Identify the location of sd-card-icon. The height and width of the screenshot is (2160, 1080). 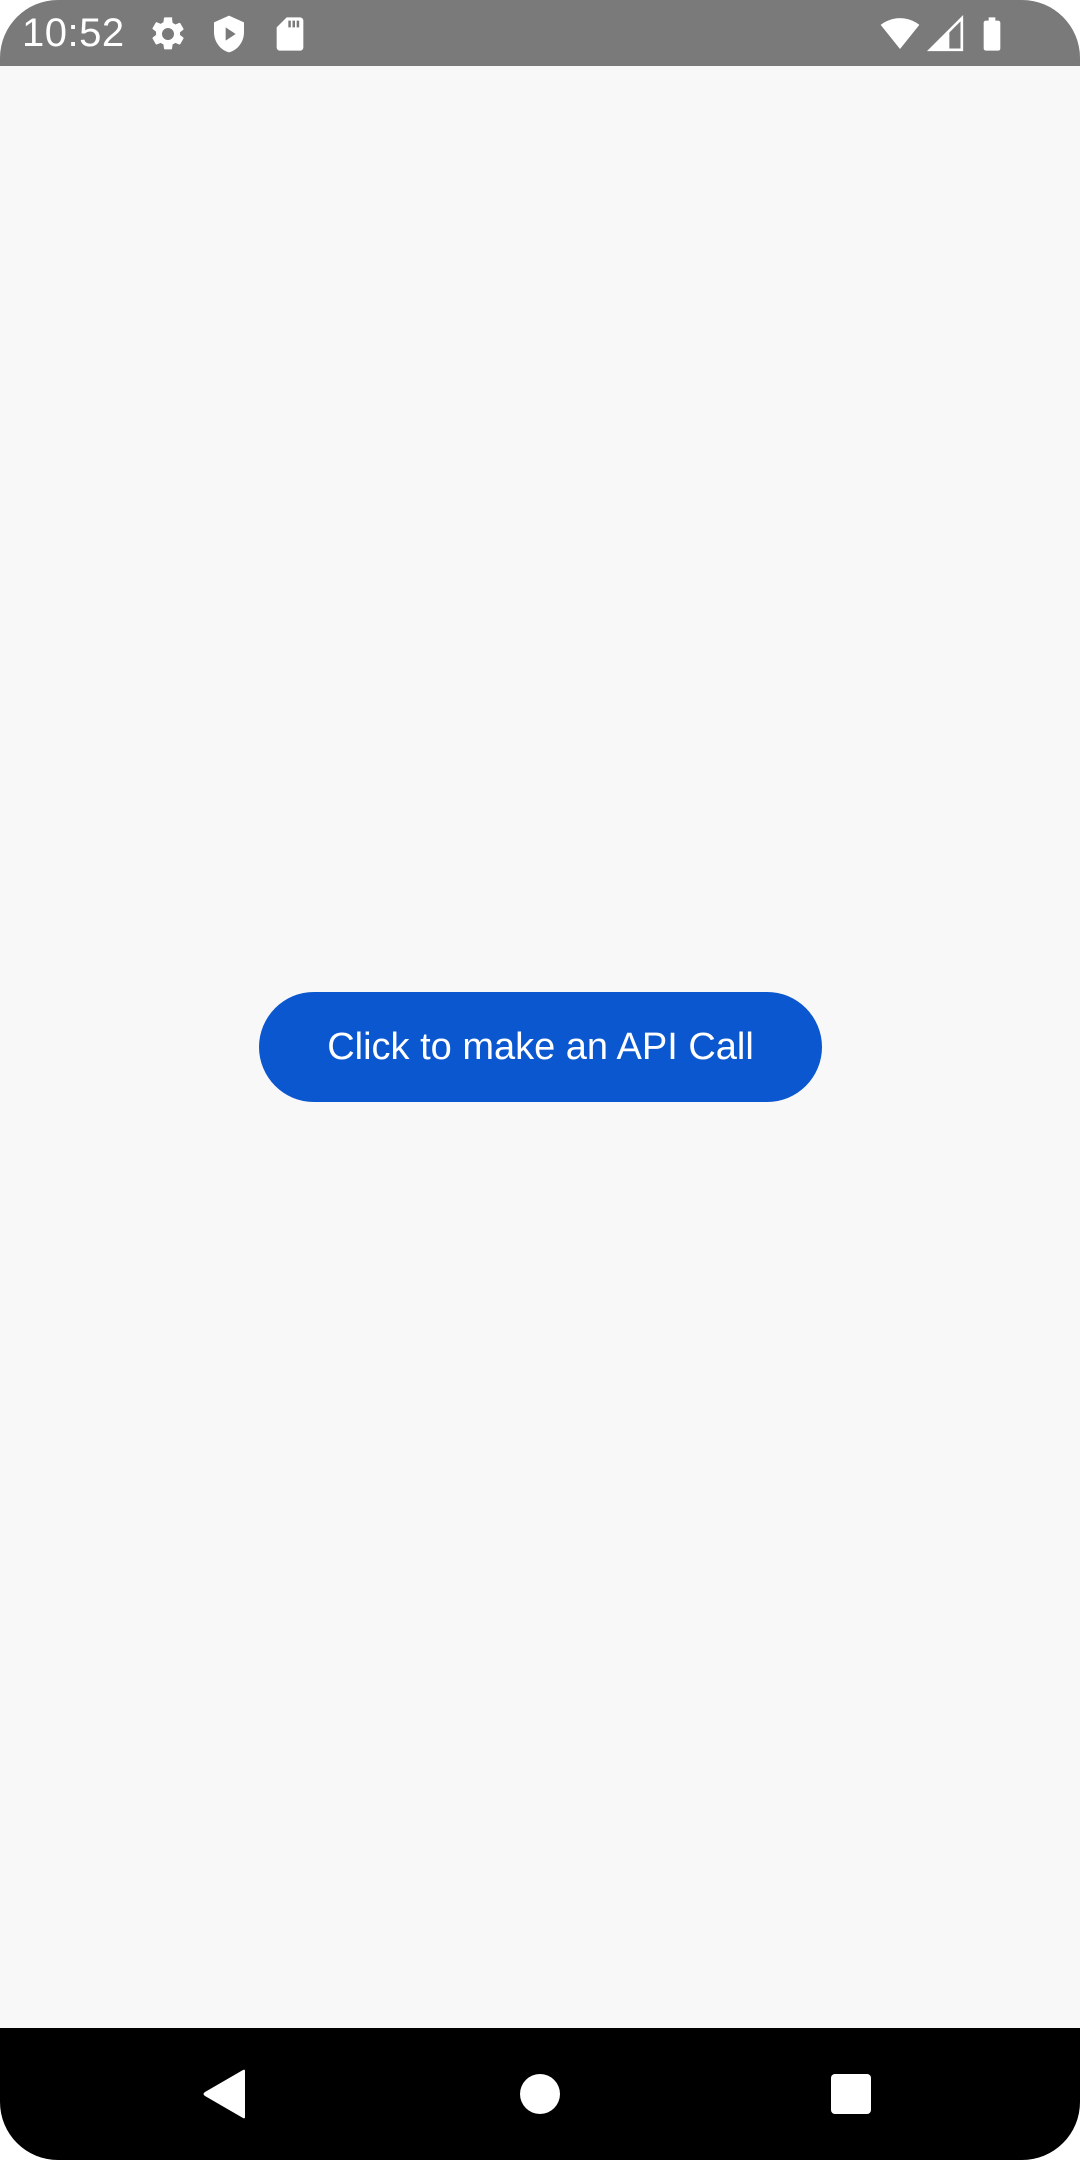
(290, 34).